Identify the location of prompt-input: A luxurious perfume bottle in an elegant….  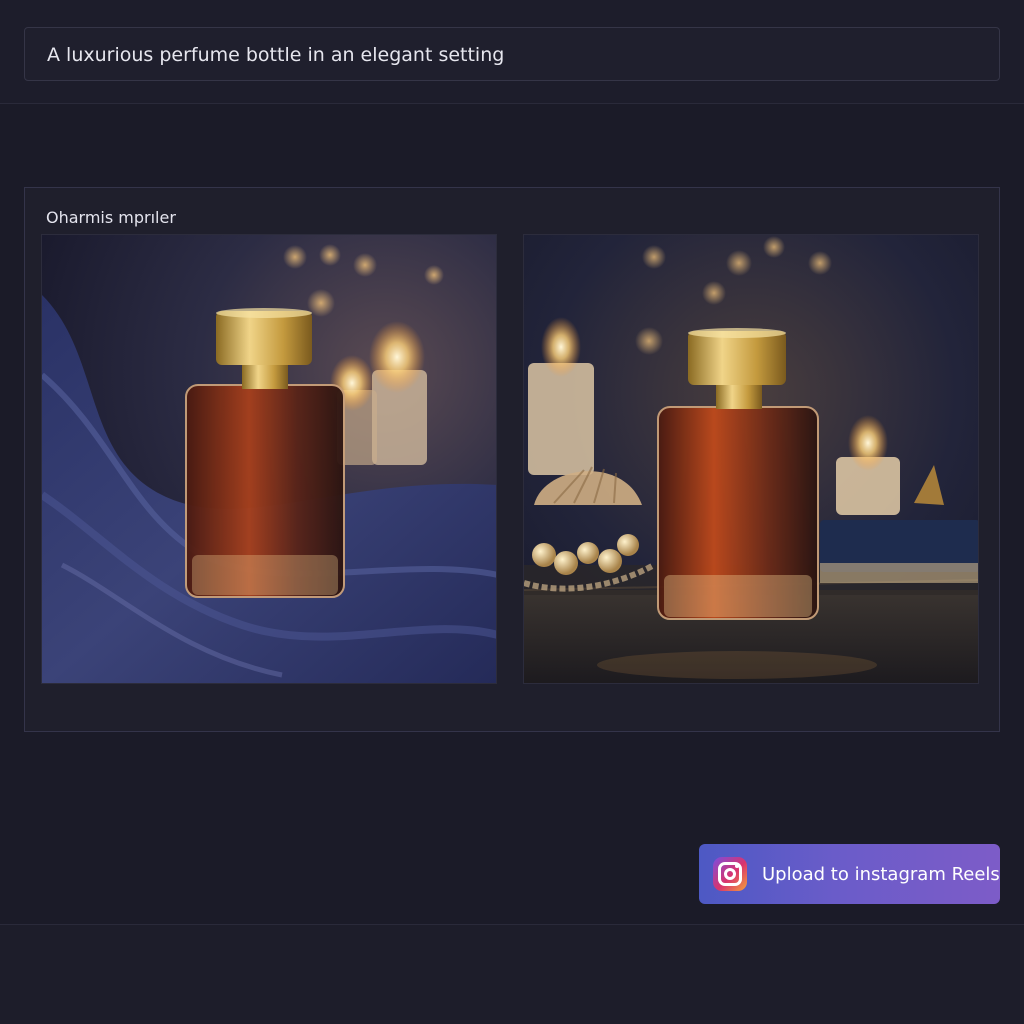
(512, 54).